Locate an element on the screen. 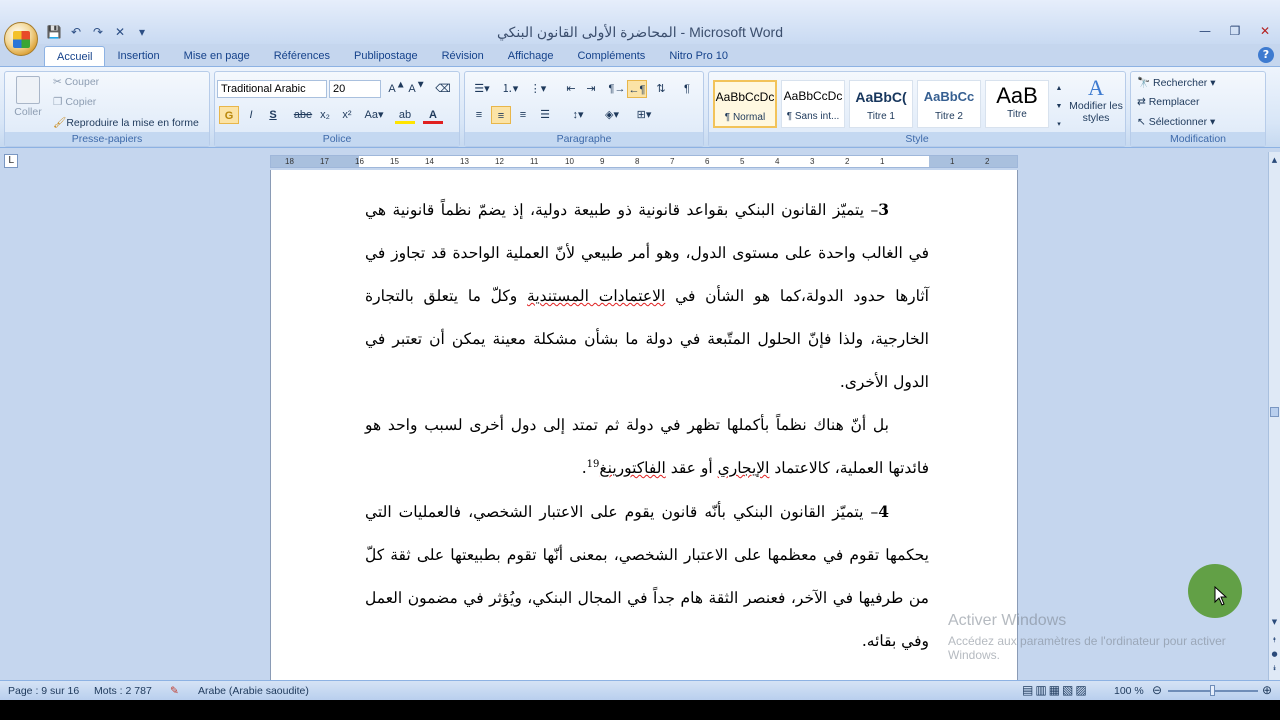 The width and height of the screenshot is (1280, 720). scroll-up-icon: ▲ is located at coordinates (1274, 160).